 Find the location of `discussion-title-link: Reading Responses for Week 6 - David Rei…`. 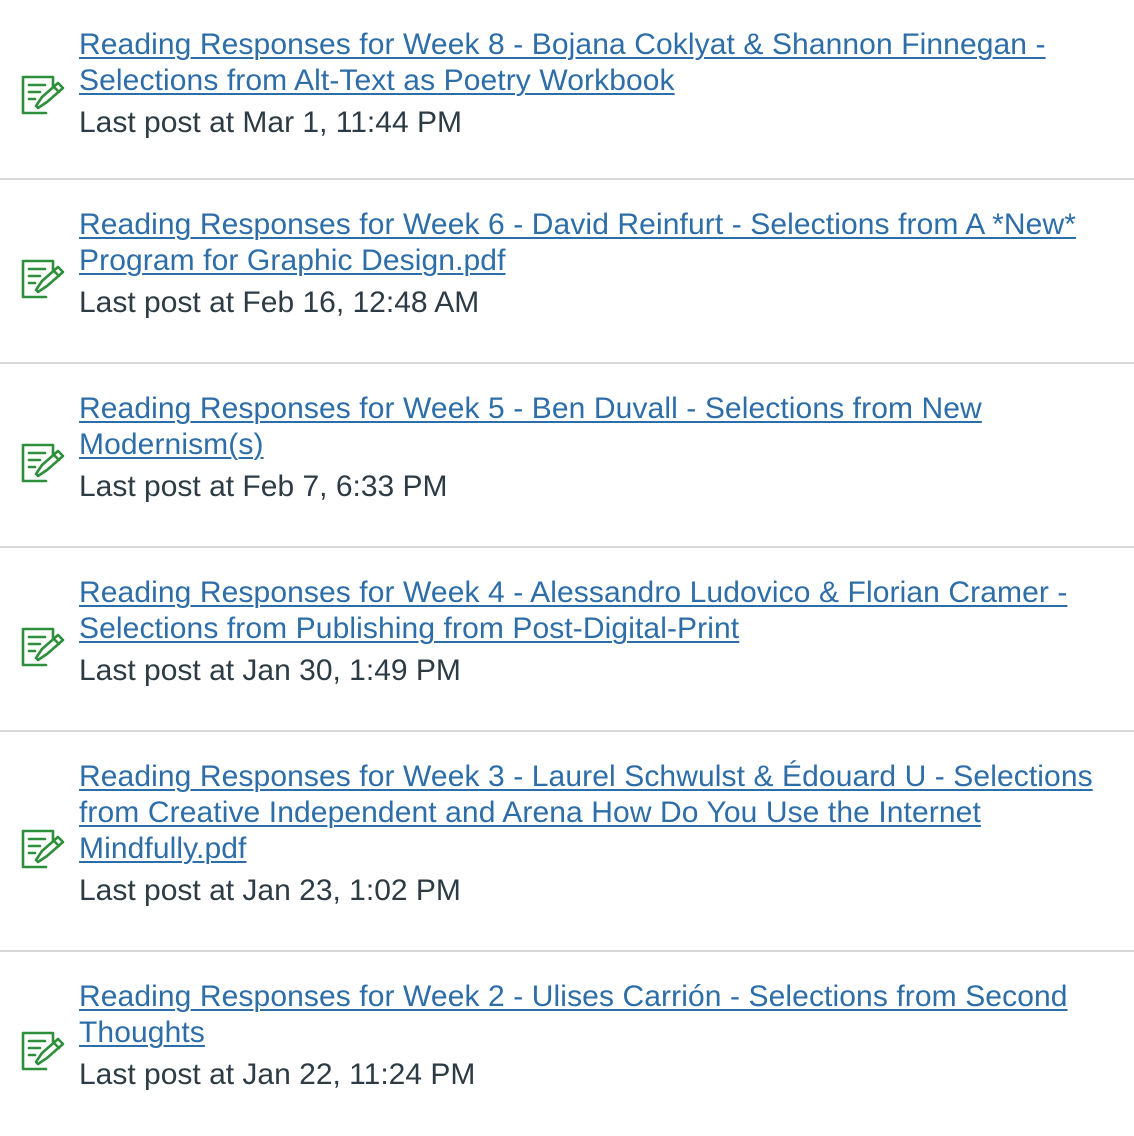

discussion-title-link: Reading Responses for Week 6 - David Rei… is located at coordinates (591, 243).